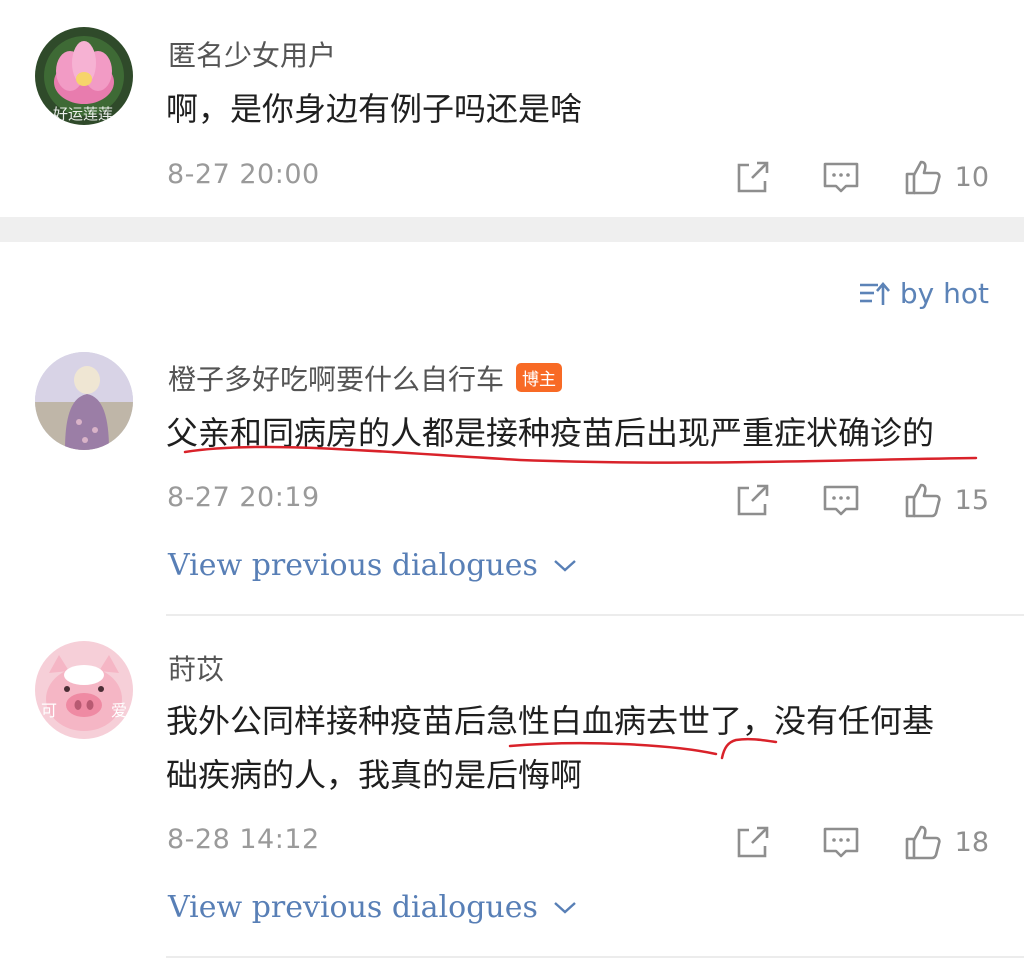  What do you see at coordinates (84, 690) in the screenshot?
I see `avatar: 可 爱` at bounding box center [84, 690].